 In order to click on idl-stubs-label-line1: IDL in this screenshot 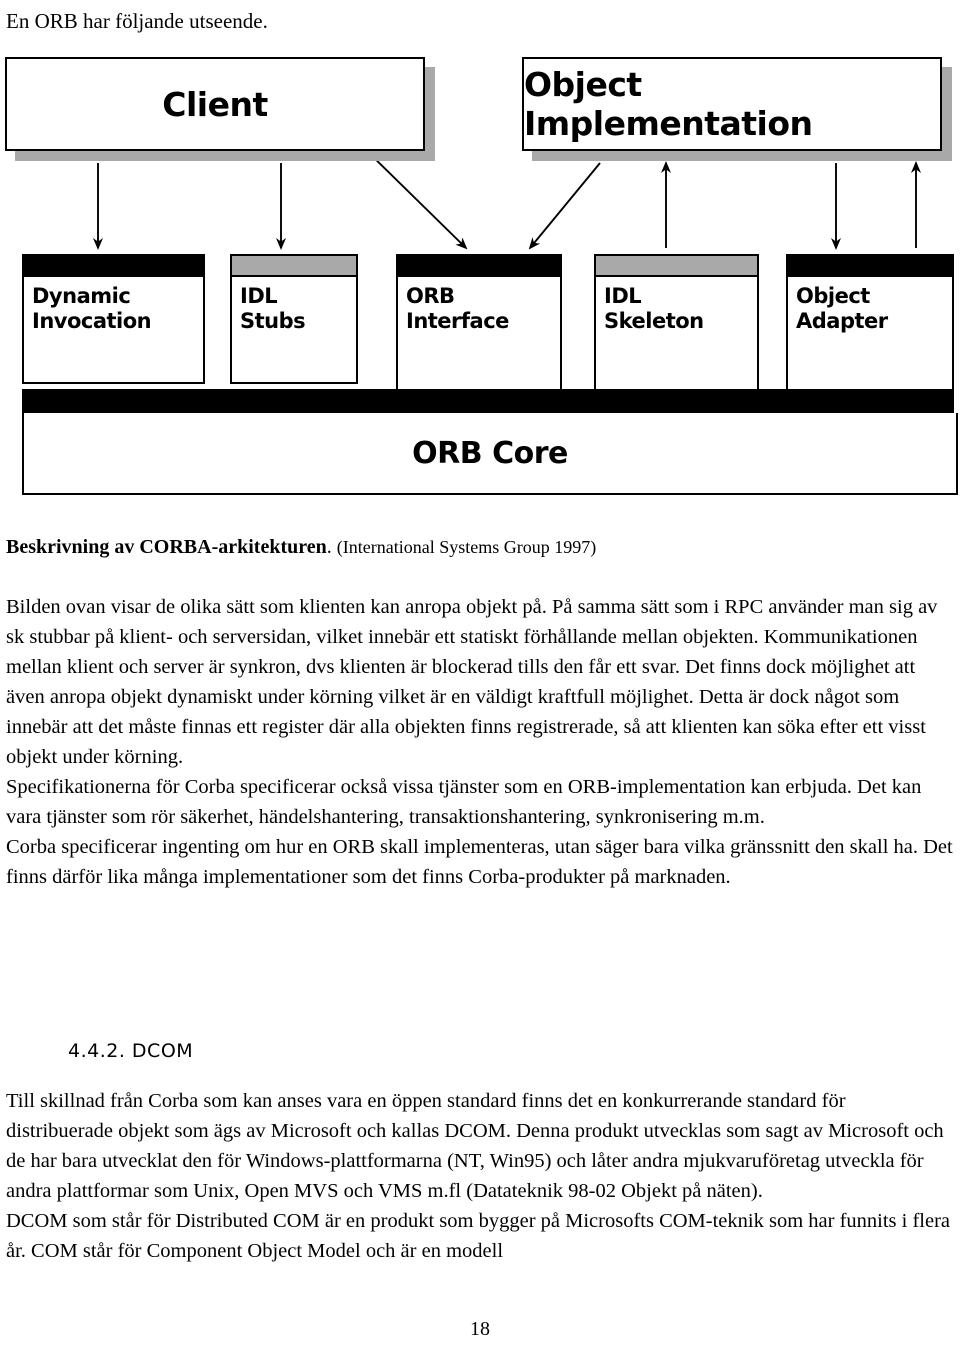, I will do `click(259, 296)`.